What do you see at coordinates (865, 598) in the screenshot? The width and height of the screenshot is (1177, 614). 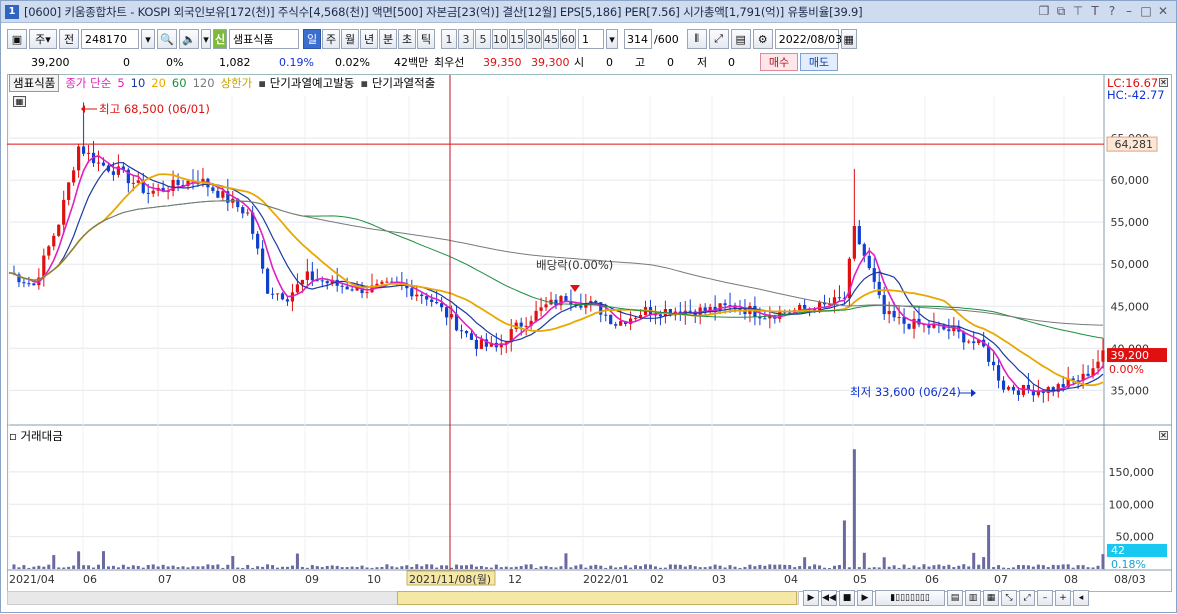 I see `forward-icon: ▶` at bounding box center [865, 598].